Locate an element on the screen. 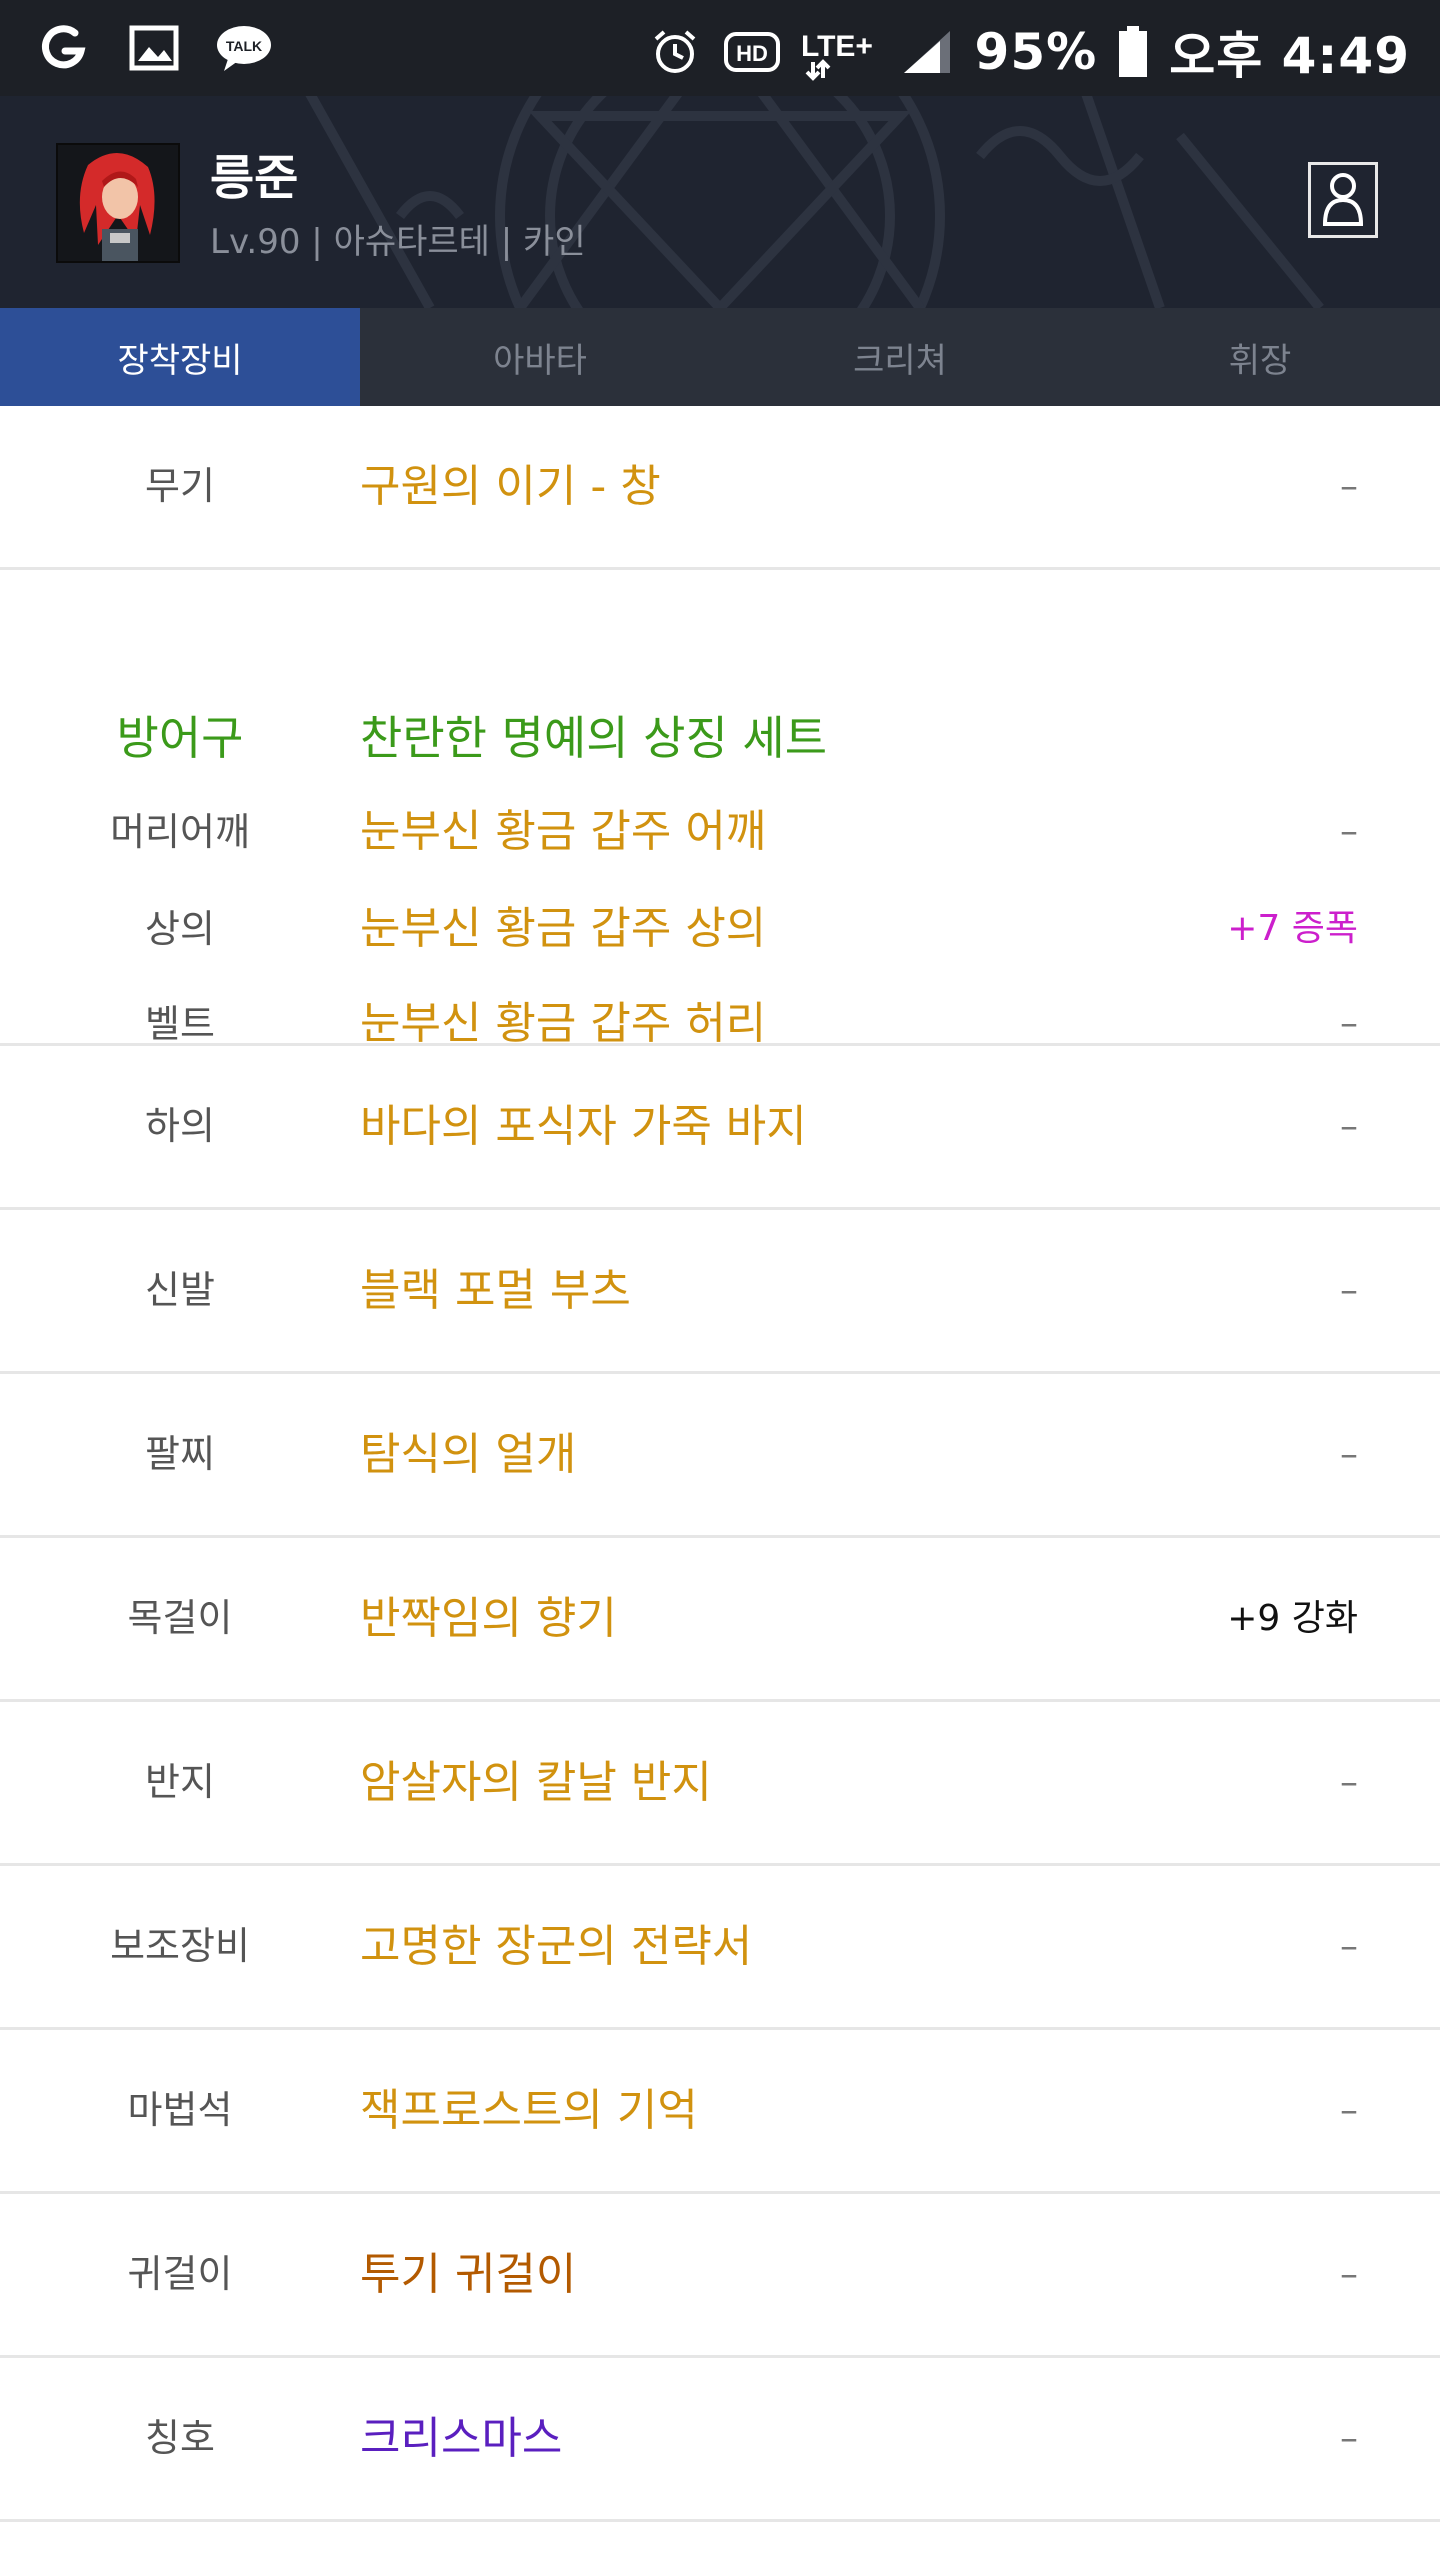 The width and height of the screenshot is (1440, 2560). tab-avatar: 아바타 is located at coordinates (540, 357).